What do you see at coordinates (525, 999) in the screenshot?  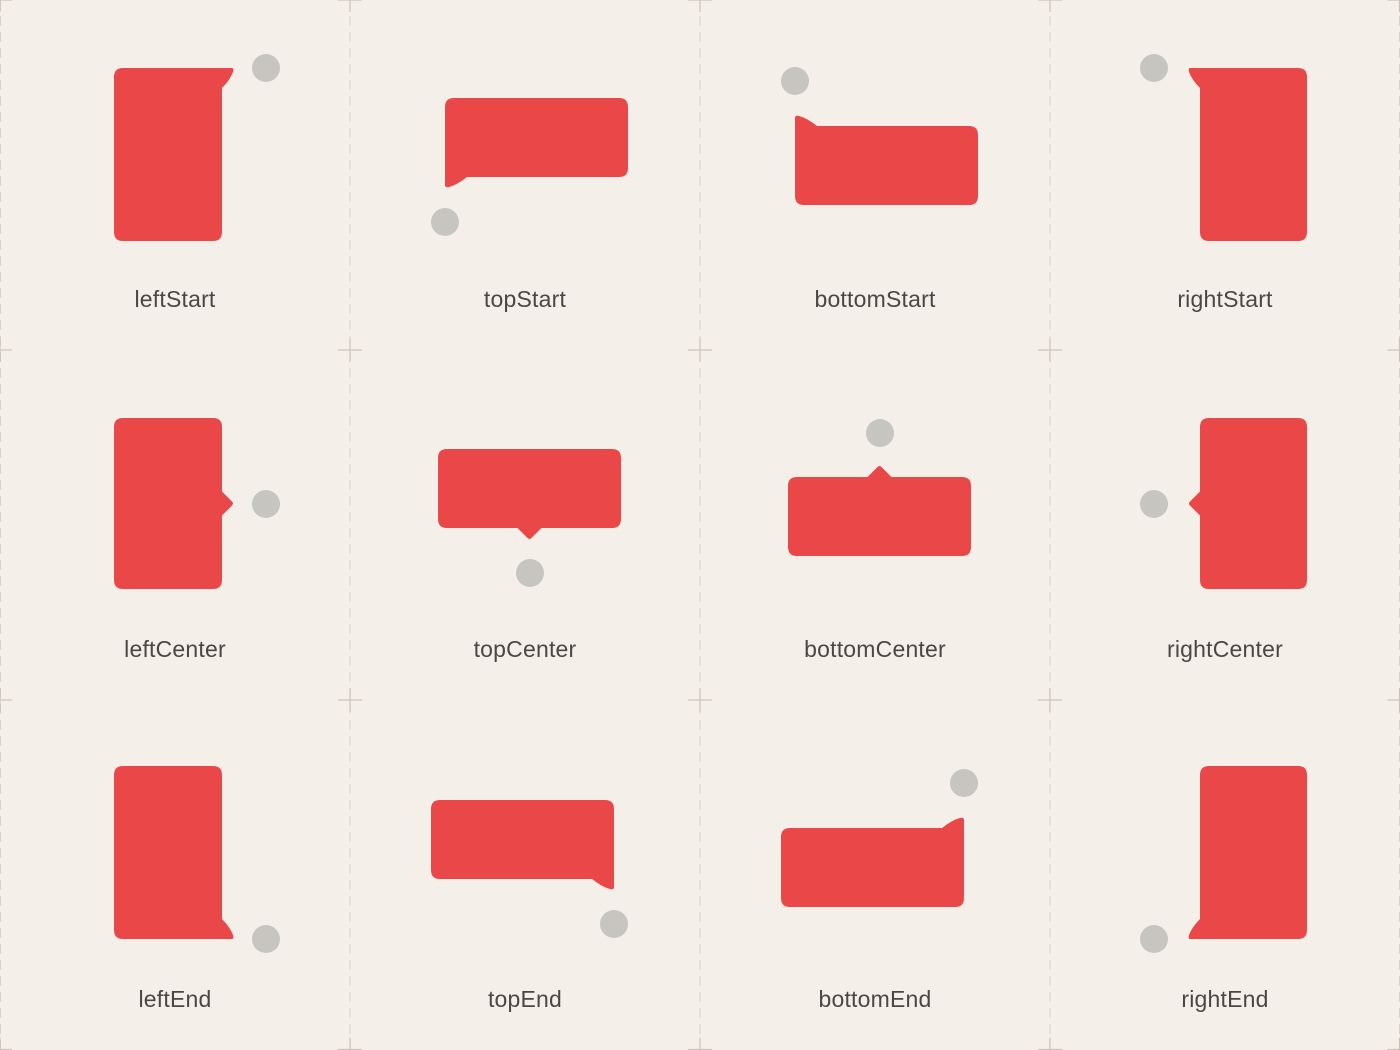 I see `label-topEnd: topEnd` at bounding box center [525, 999].